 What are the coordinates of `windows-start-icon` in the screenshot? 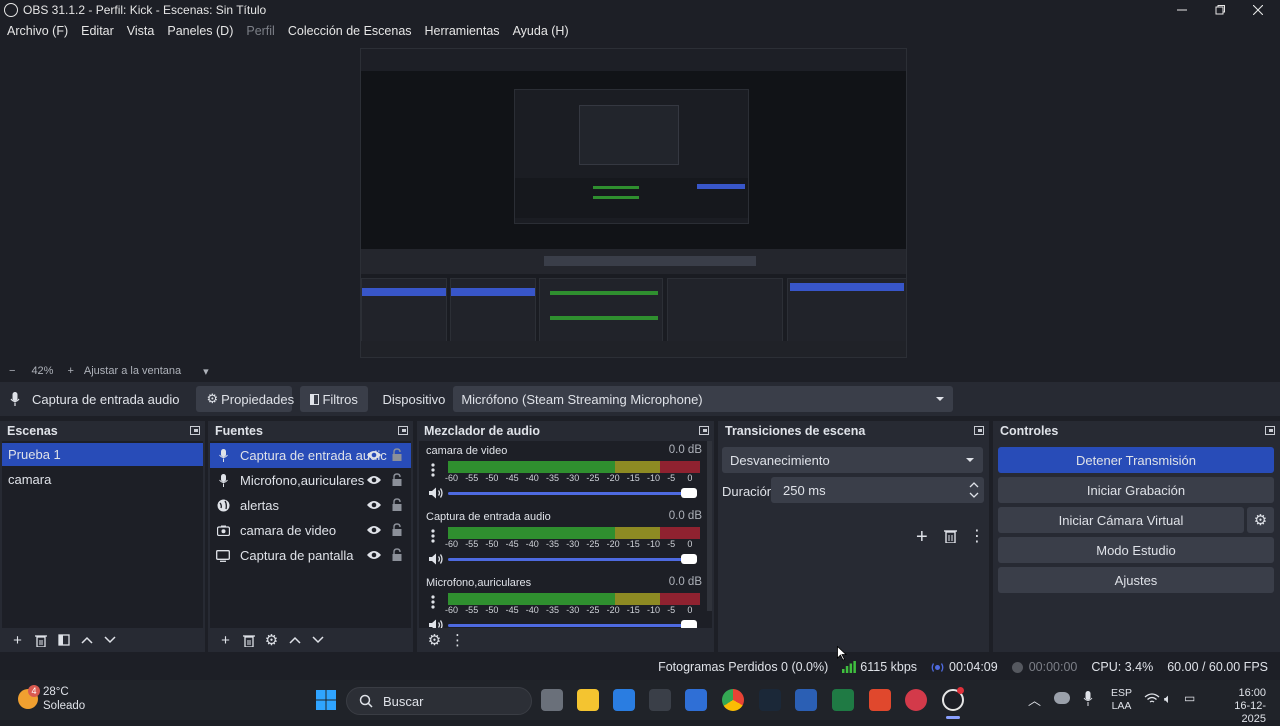 It's located at (326, 700).